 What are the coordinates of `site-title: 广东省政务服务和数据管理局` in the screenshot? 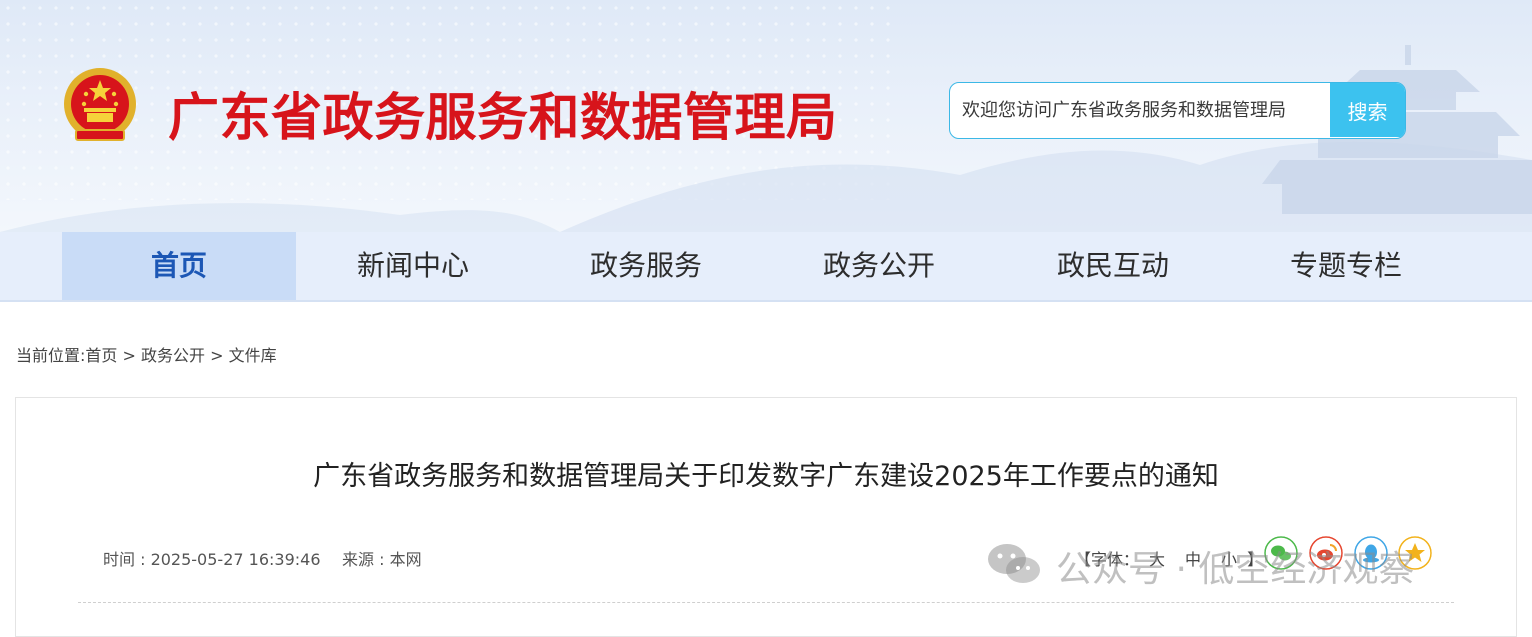 It's located at (503, 118).